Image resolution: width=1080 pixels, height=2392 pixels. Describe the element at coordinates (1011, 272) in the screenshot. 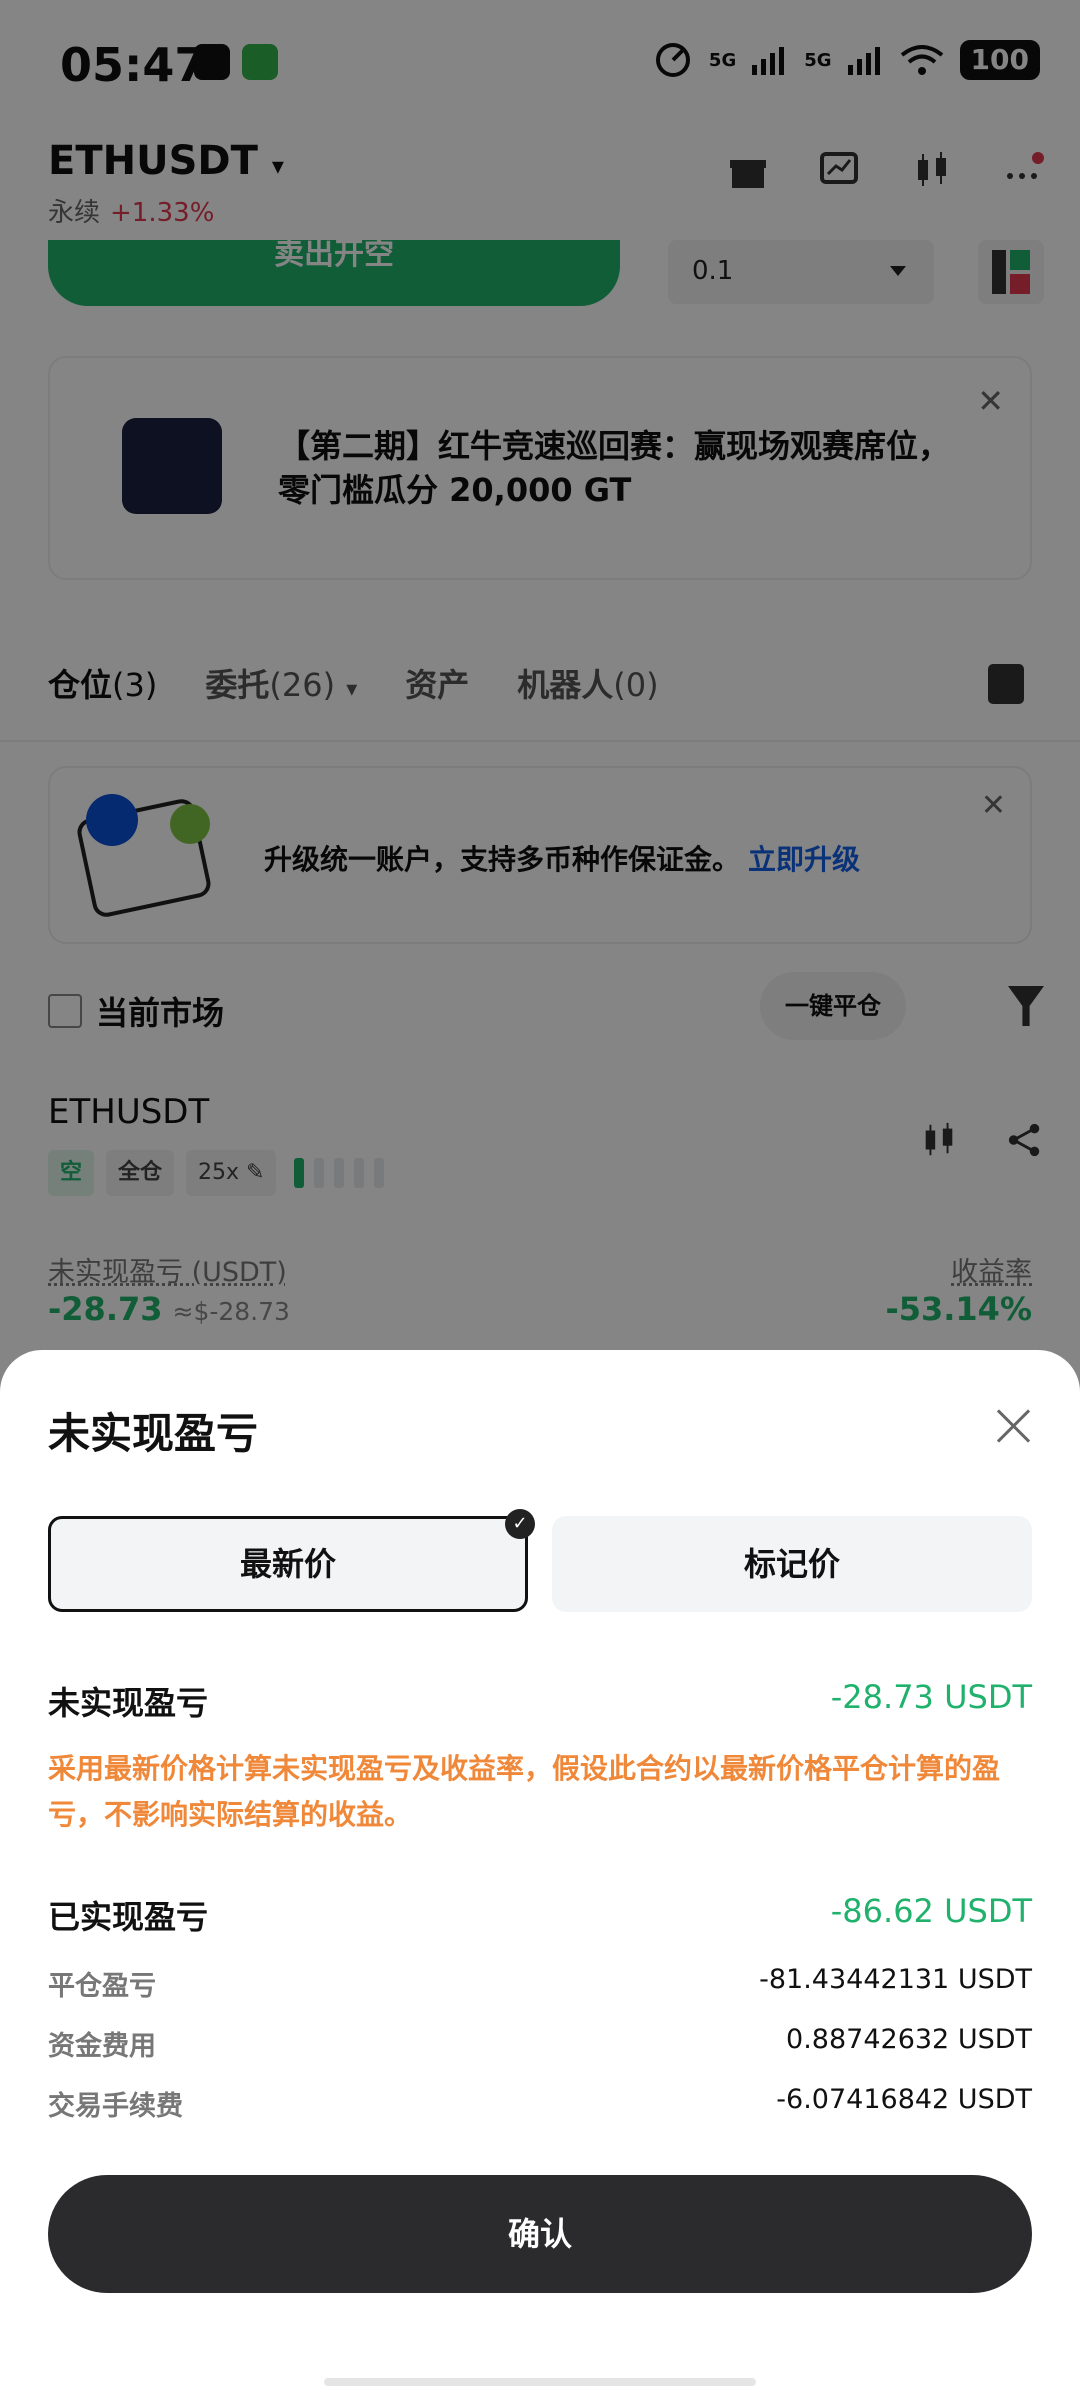

I see `orderbook-layout-icon` at that location.